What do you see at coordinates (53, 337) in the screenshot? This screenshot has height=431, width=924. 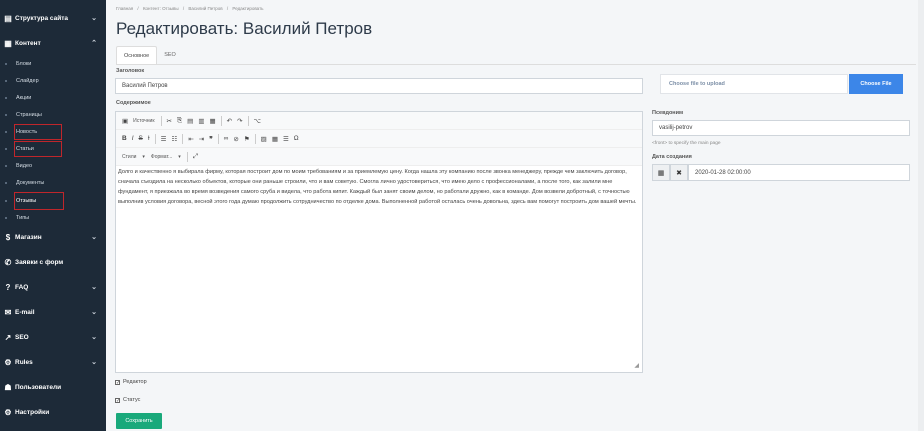 I see `sidebar-item-seo: ↗ SEO ⌄` at bounding box center [53, 337].